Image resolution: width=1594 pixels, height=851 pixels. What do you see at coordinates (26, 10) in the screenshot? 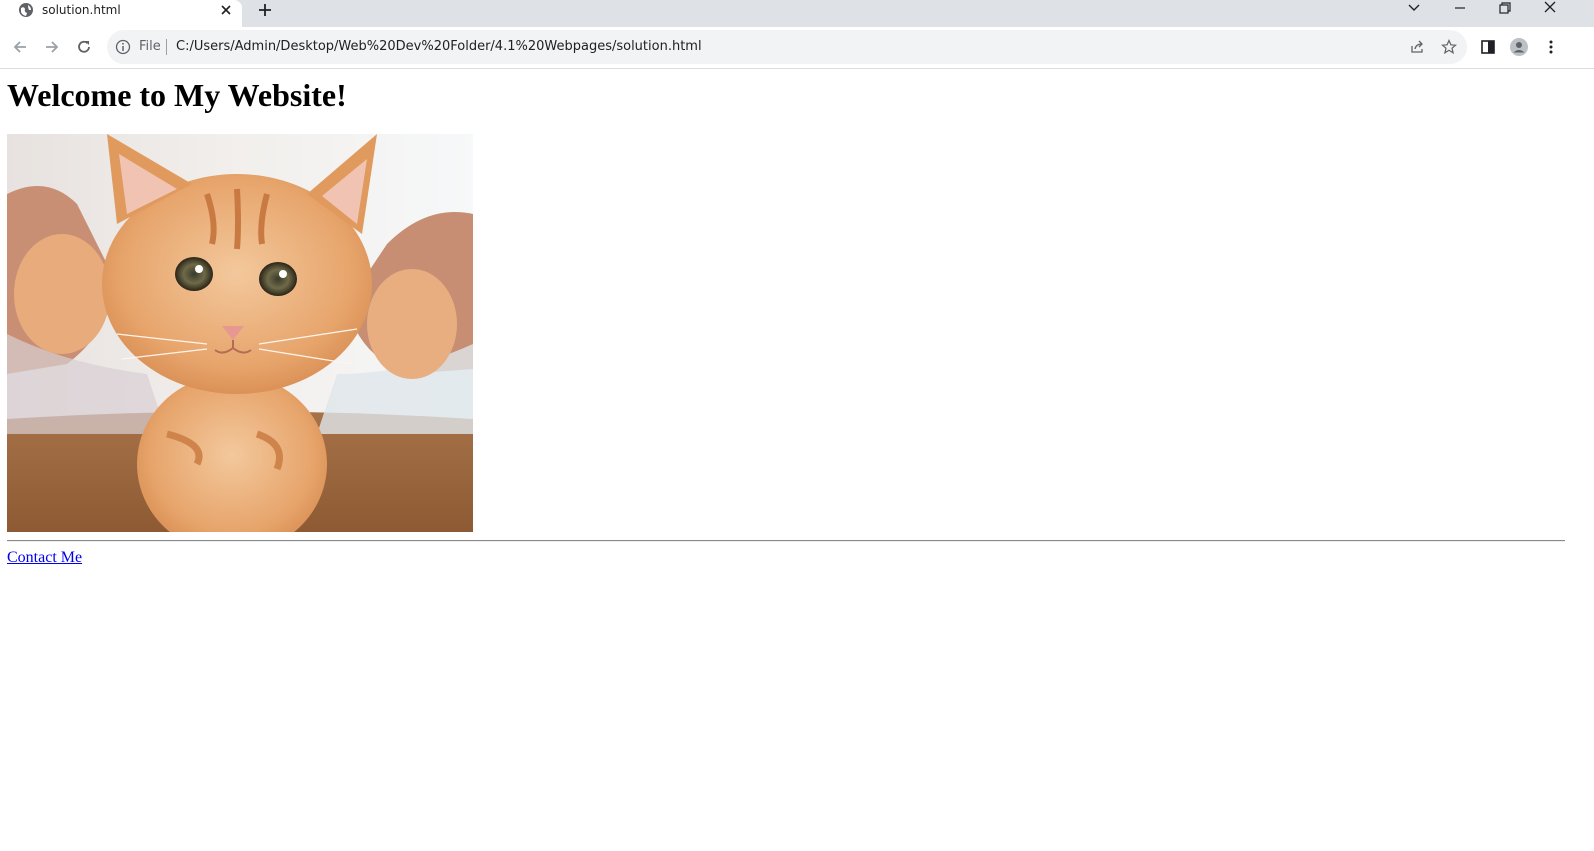
I see `globe-icon` at bounding box center [26, 10].